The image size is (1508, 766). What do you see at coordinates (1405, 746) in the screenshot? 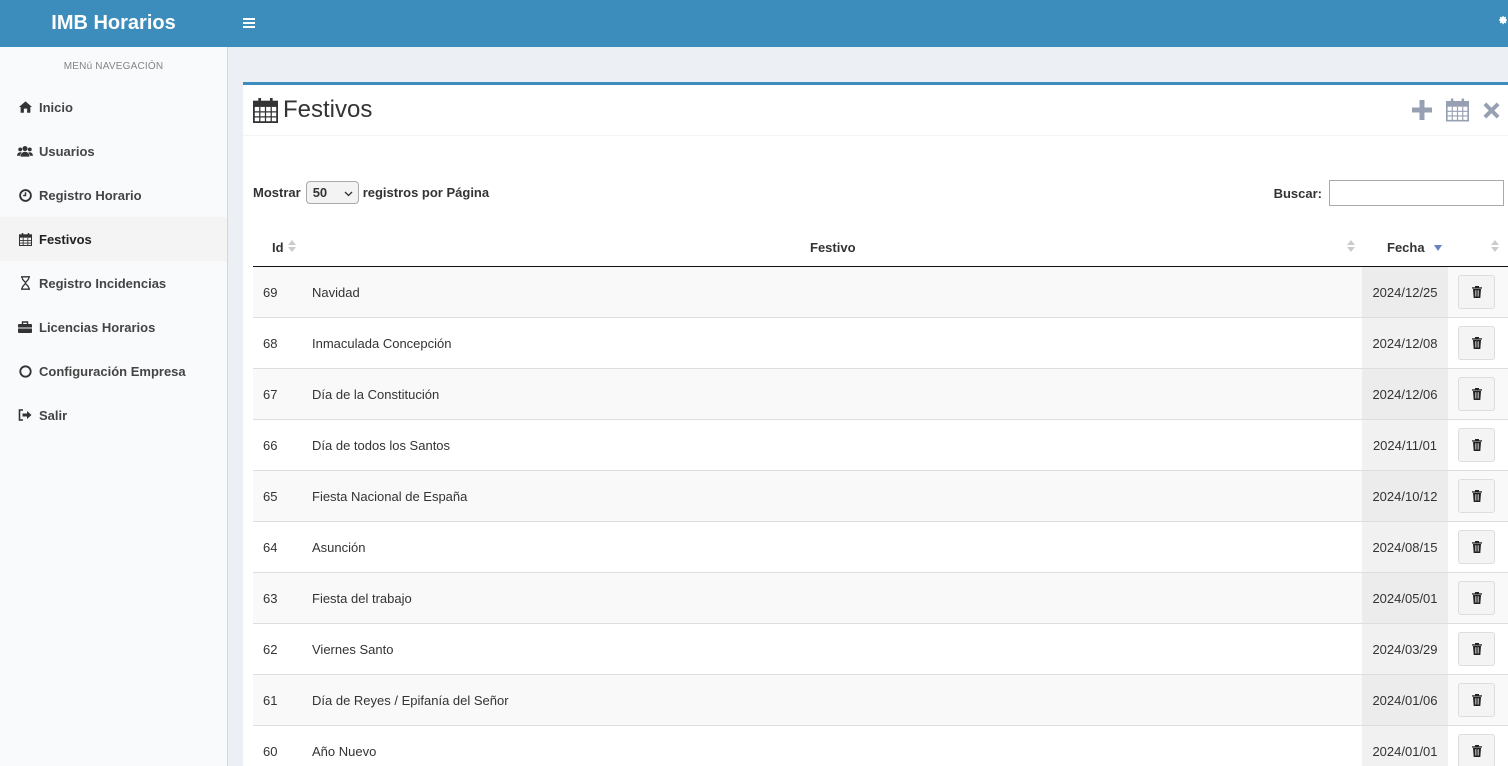
I see `cell-fecha: 2024/01/01` at bounding box center [1405, 746].